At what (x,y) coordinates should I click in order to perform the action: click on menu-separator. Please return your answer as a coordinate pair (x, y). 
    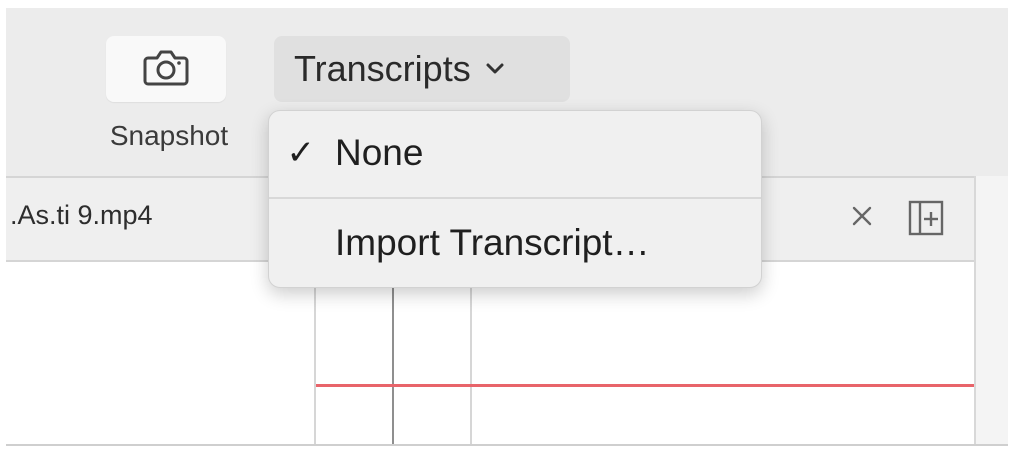
    Looking at the image, I should click on (515, 198).